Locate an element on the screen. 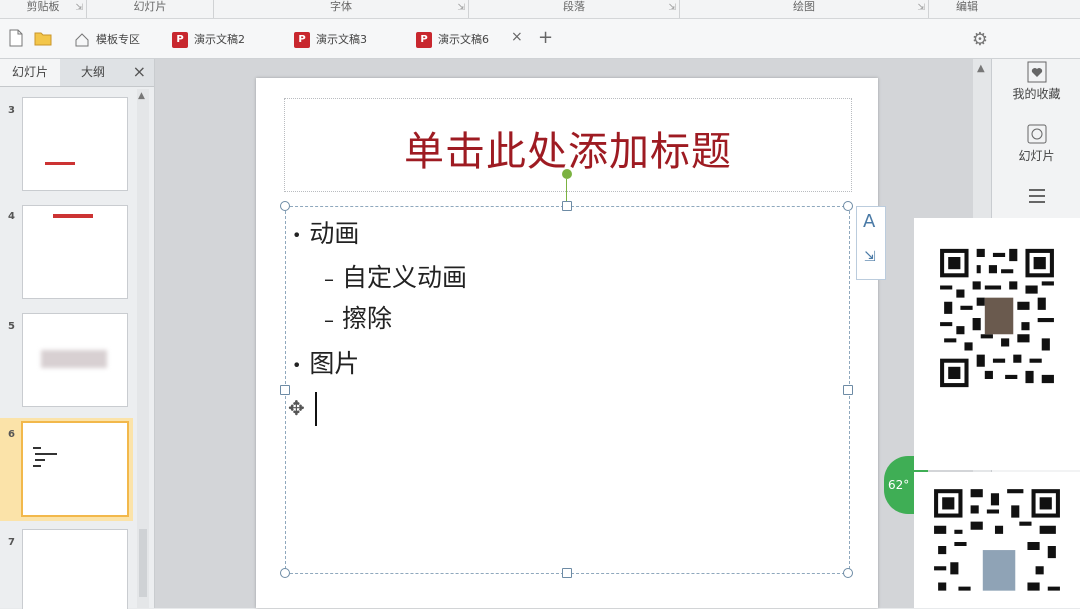 The width and height of the screenshot is (1080, 609). list-icon is located at coordinates (1036, 196).